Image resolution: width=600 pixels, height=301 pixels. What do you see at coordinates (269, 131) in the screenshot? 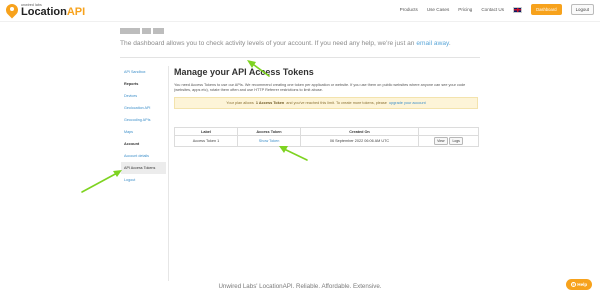
I see `column-header-access-token: Access Token` at bounding box center [269, 131].